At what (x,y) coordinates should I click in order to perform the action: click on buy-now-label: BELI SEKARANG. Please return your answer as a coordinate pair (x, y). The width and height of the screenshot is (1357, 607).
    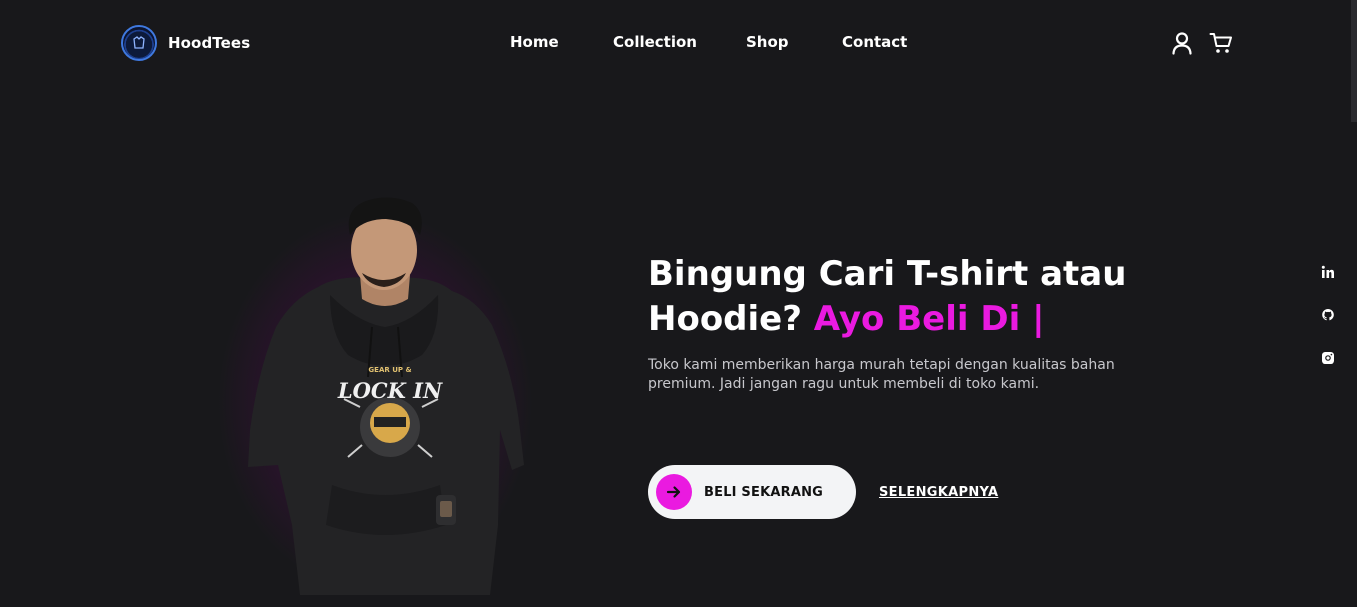
    Looking at the image, I should click on (764, 492).